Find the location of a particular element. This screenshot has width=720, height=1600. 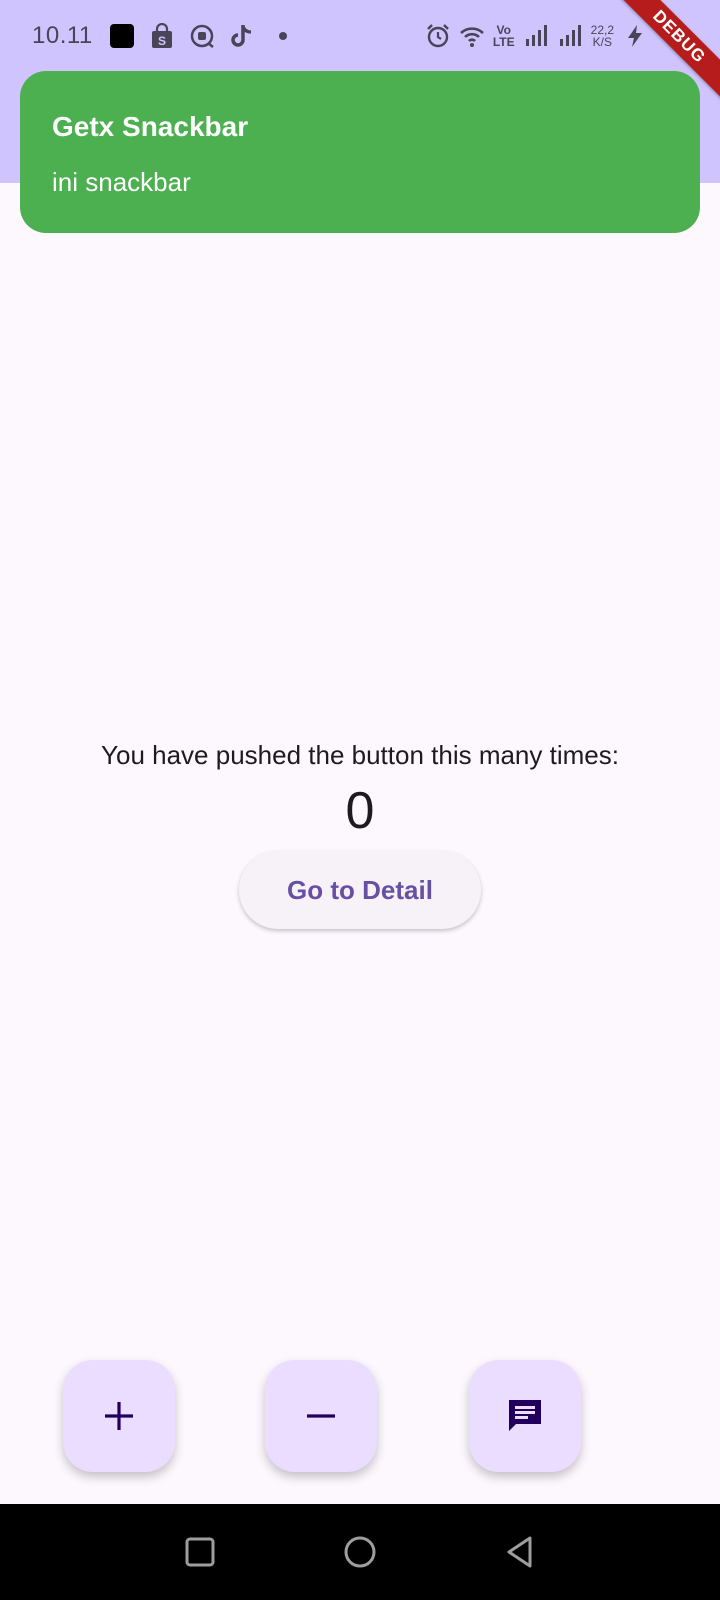

recents-button is located at coordinates (200, 1552).